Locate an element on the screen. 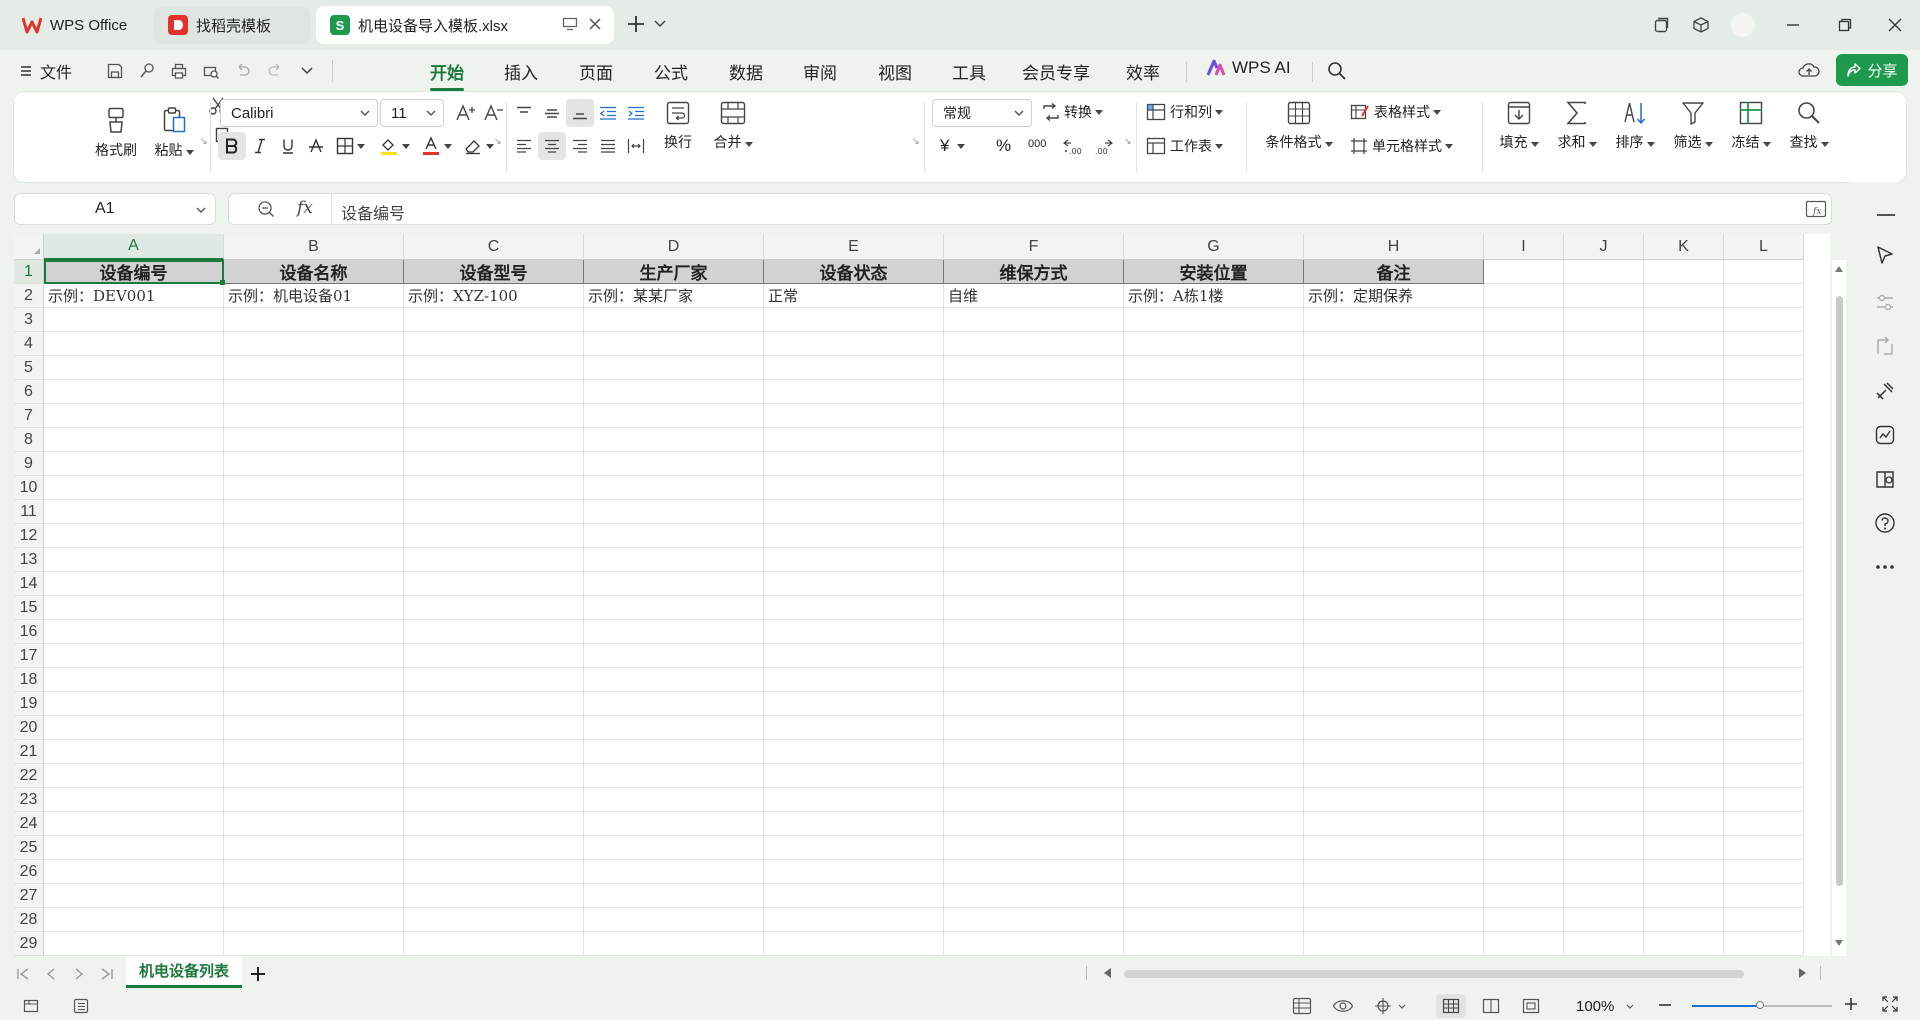  customize-quick-access-icon is located at coordinates (307, 71).